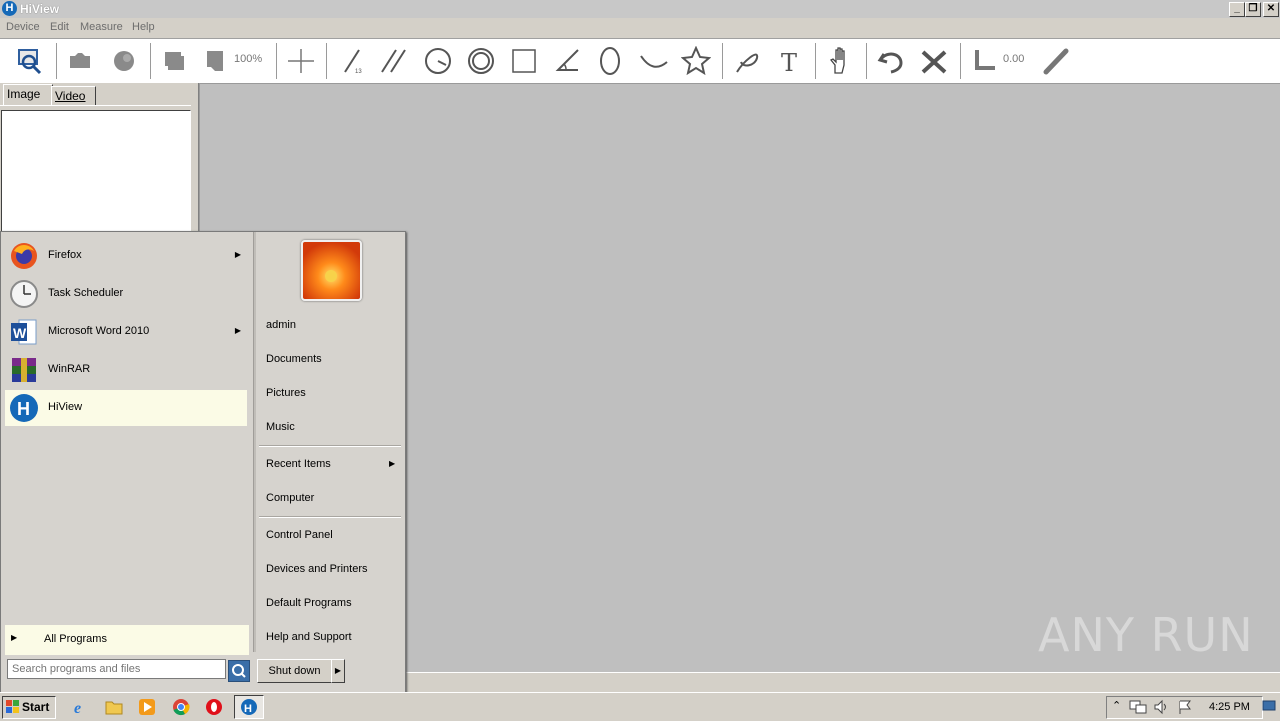  What do you see at coordinates (640, 9) in the screenshot?
I see `title-bar: H HiView _ ❐ ✕` at bounding box center [640, 9].